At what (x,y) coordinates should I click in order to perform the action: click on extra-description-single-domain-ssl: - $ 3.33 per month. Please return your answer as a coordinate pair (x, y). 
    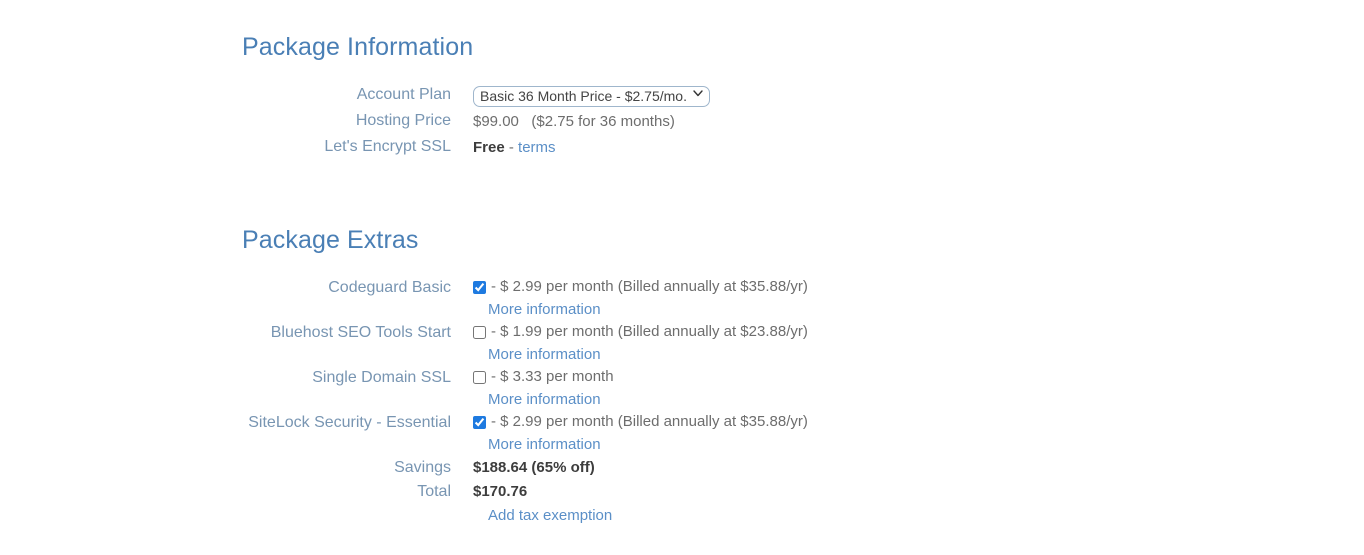
    Looking at the image, I should click on (552, 376).